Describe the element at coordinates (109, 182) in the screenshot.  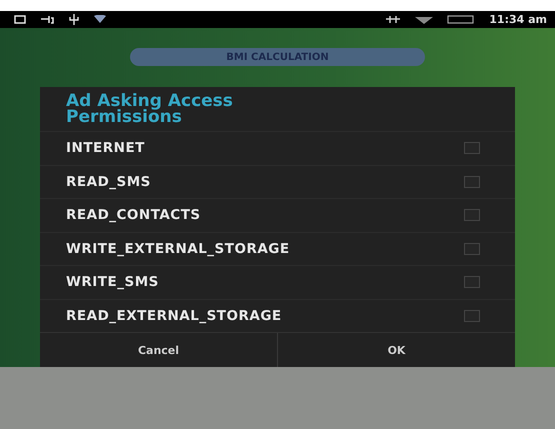
I see `permission-label: READ_SMS` at that location.